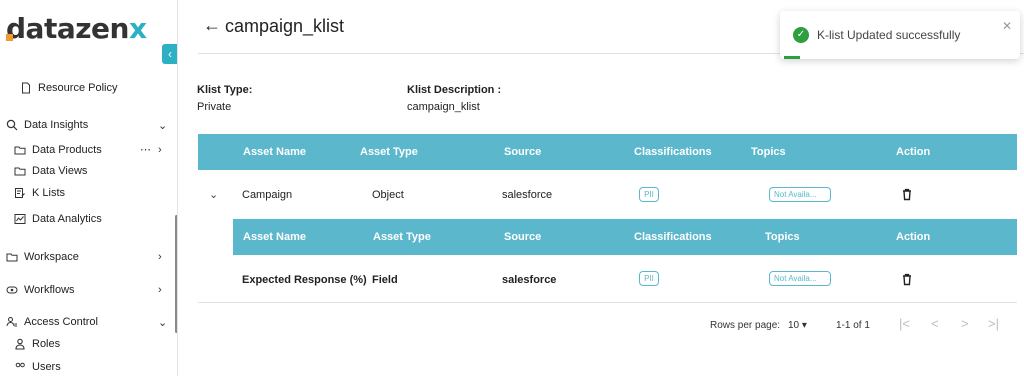 Image resolution: width=1024 pixels, height=376 pixels. I want to click on users-icon, so click(12, 322).